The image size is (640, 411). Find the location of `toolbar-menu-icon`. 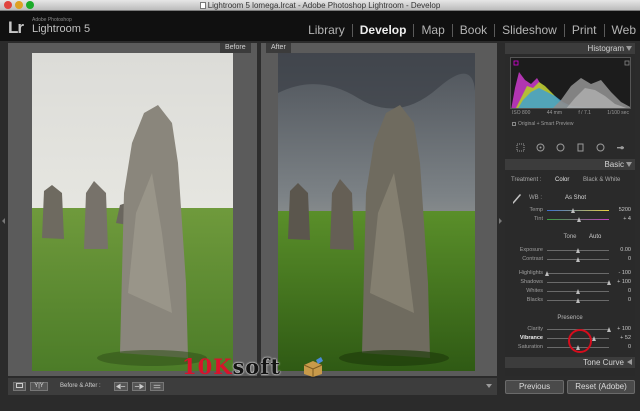

toolbar-menu-icon is located at coordinates (489, 386).